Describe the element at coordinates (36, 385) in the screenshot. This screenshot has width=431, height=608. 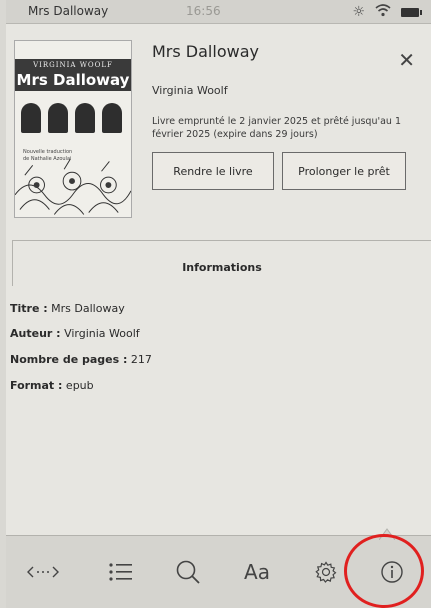
I see `info-label: Format :` at that location.